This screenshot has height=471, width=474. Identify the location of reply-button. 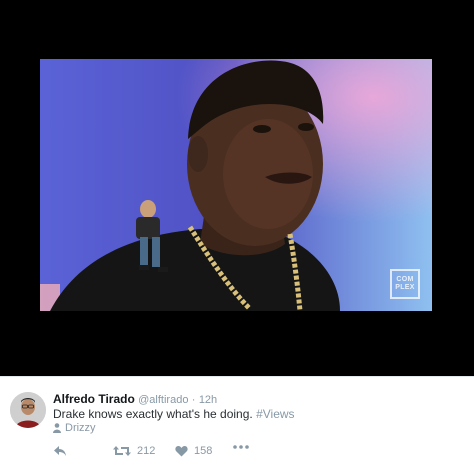
(60, 451).